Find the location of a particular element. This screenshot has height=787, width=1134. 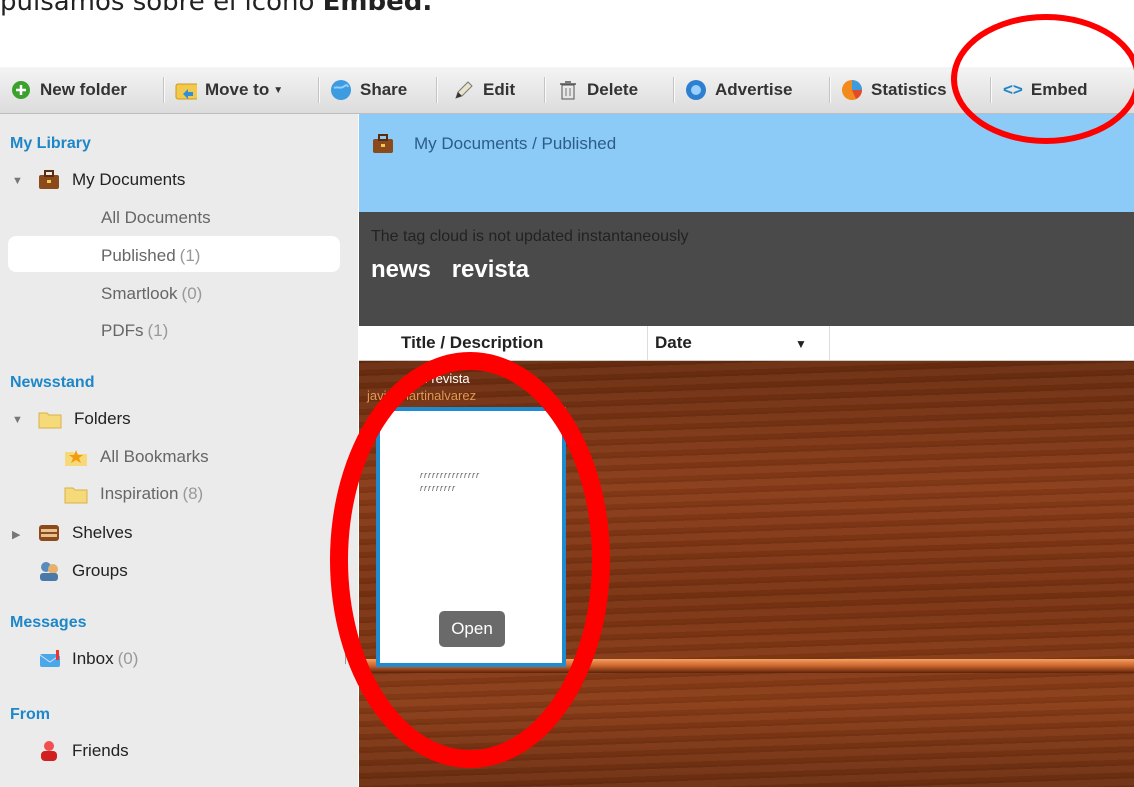

pencil-icon is located at coordinates (464, 90).